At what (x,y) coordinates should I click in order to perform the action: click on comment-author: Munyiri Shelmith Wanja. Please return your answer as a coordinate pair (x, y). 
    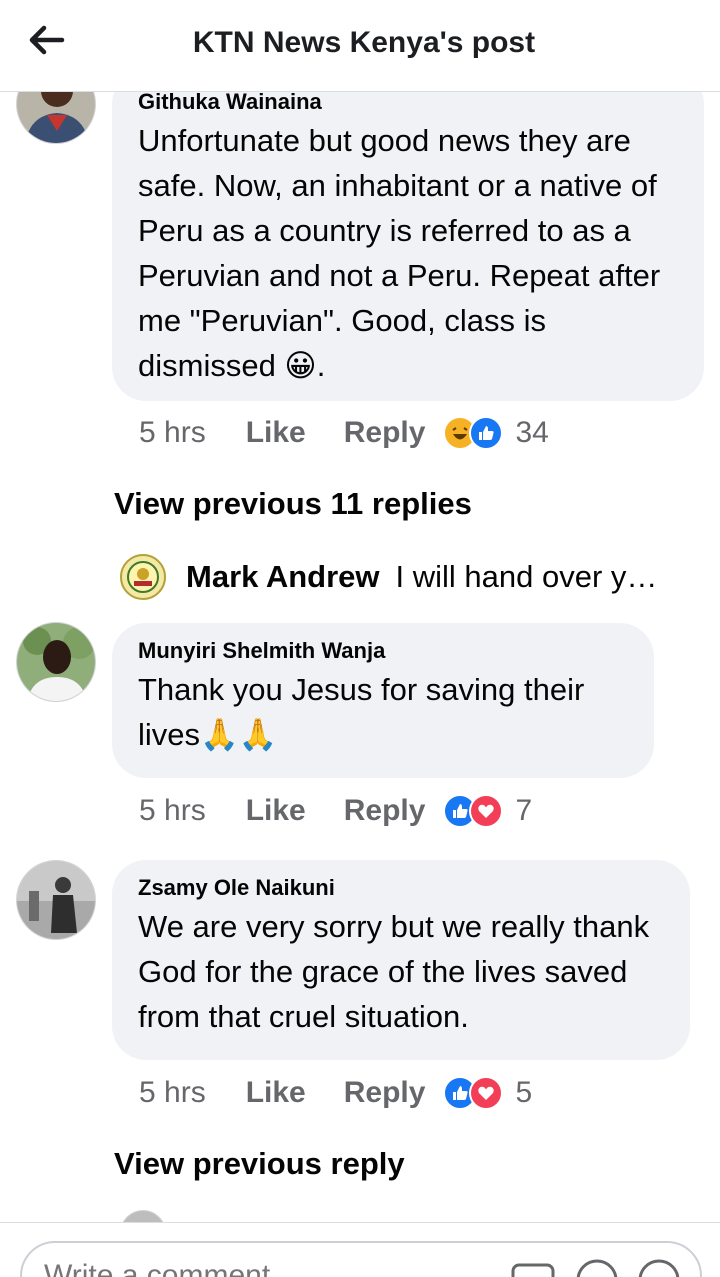
    Looking at the image, I should click on (383, 651).